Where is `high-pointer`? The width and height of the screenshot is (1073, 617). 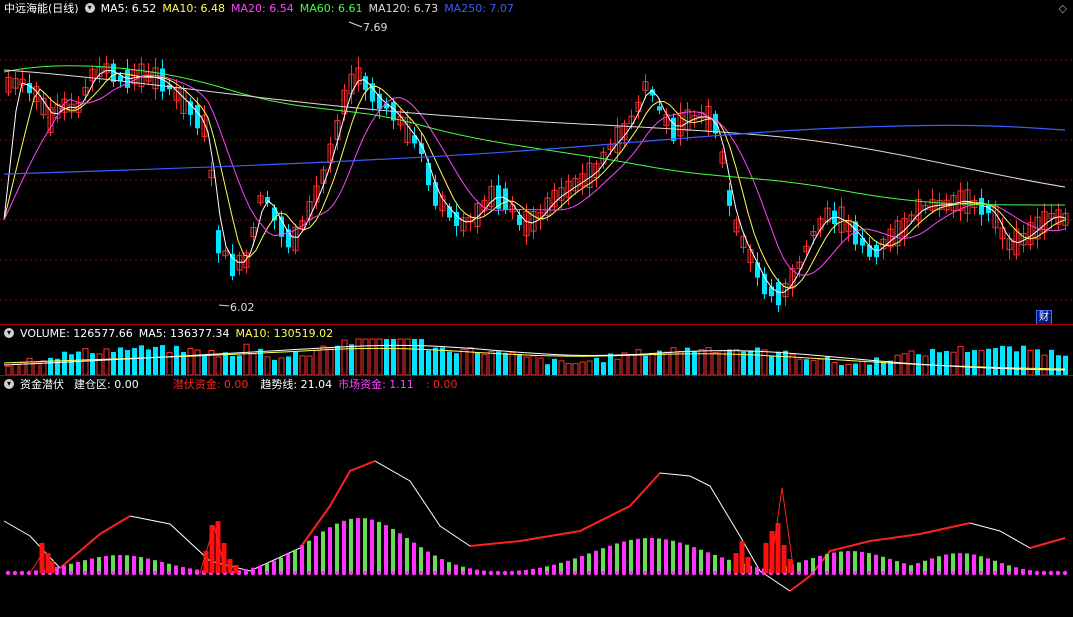
high-pointer is located at coordinates (355, 24).